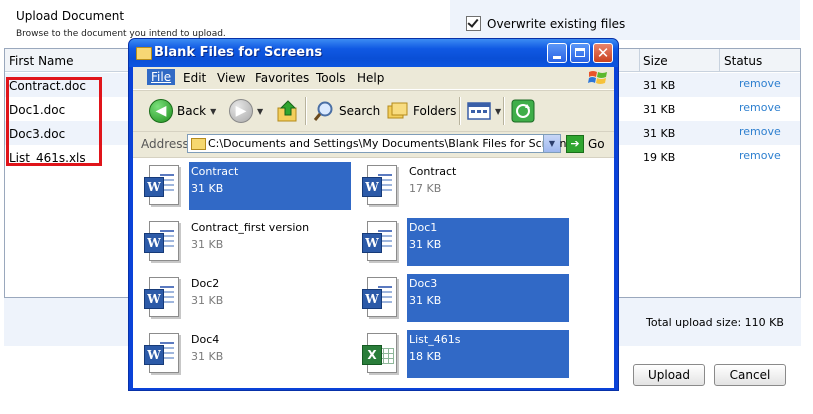  I want to click on file-name: Doc2, so click(205, 283).